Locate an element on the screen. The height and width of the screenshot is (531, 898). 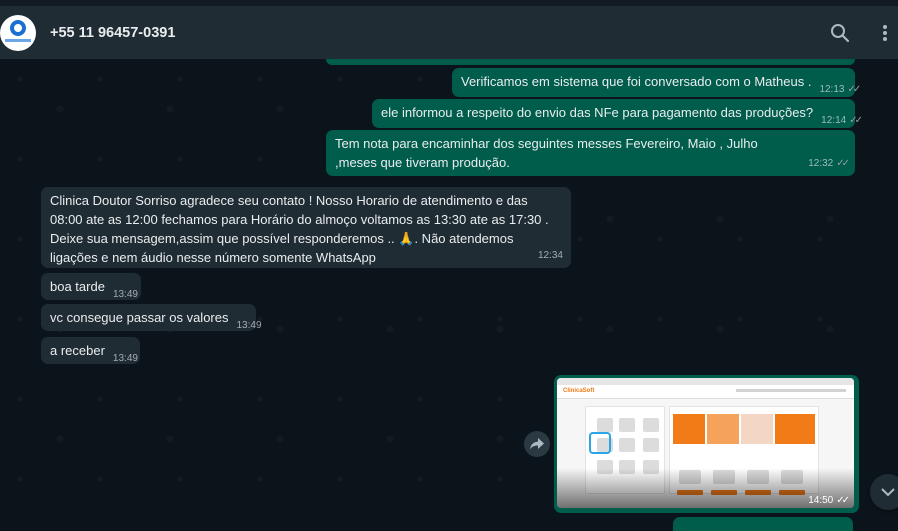
avatar is located at coordinates (18, 33).